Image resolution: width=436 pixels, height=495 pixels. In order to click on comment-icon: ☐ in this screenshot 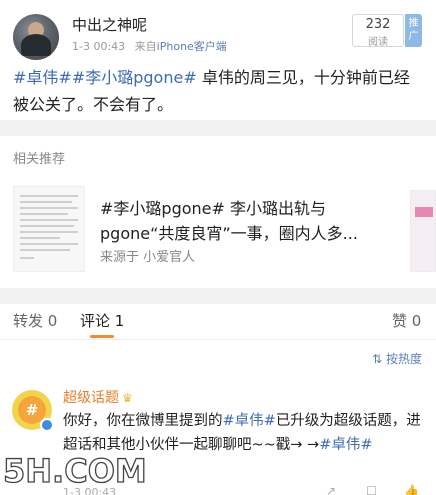, I will do `click(371, 489)`.